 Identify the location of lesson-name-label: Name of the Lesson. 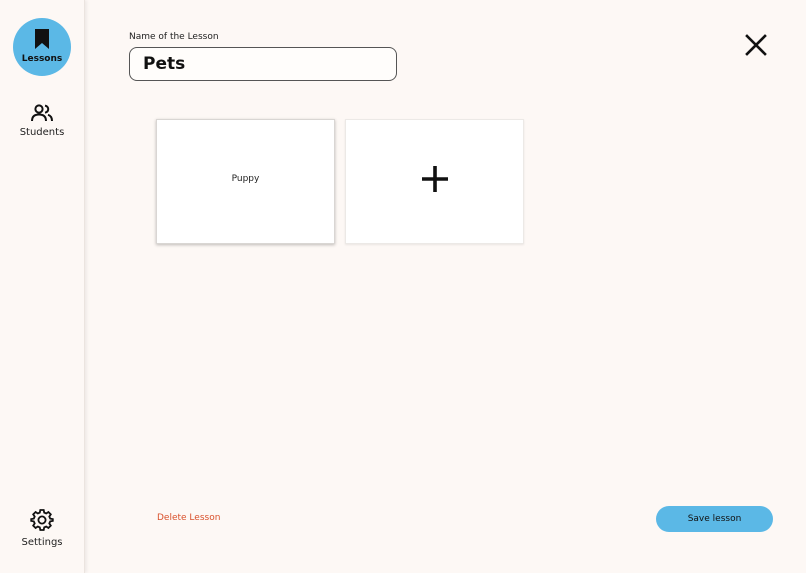
(174, 37).